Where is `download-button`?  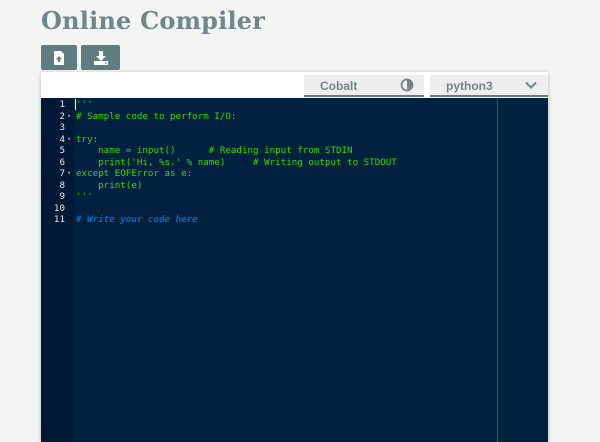 download-button is located at coordinates (100, 57).